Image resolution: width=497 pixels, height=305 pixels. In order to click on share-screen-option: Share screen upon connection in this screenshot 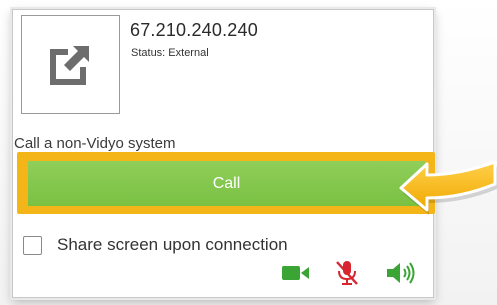, I will do `click(155, 245)`.